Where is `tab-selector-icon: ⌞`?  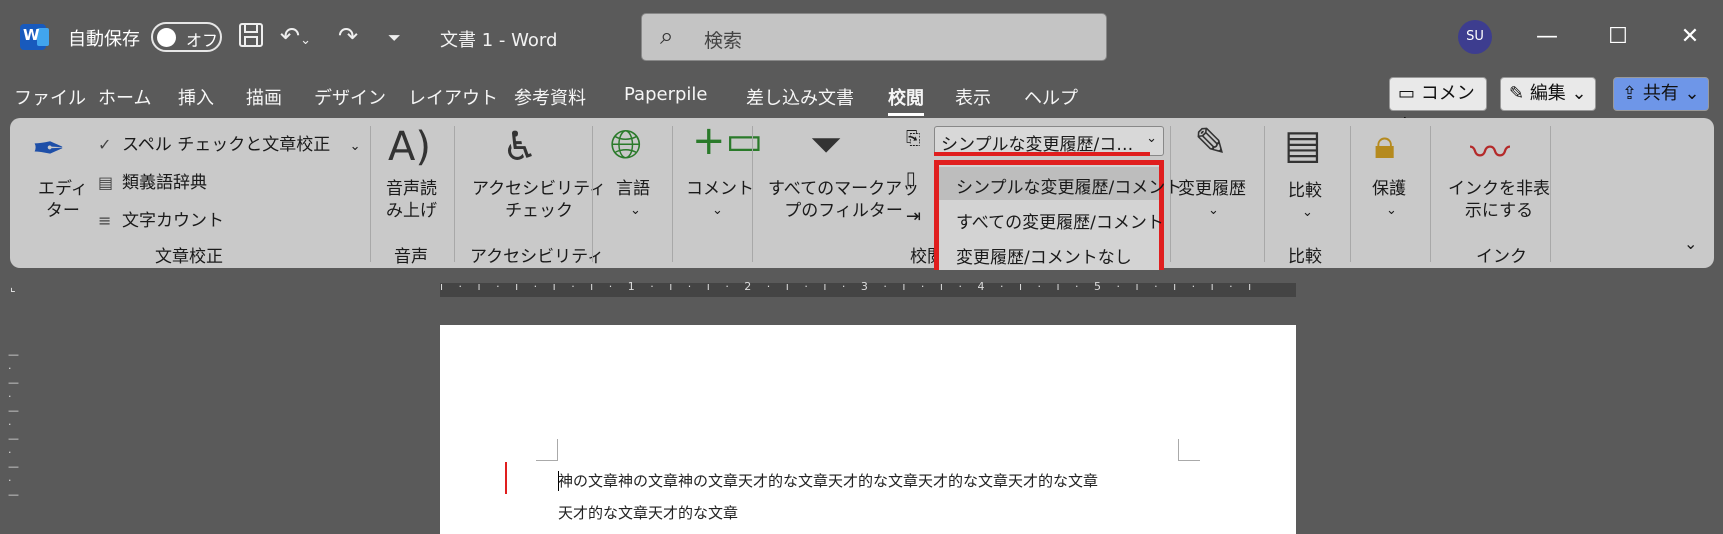 tab-selector-icon: ⌞ is located at coordinates (13, 287).